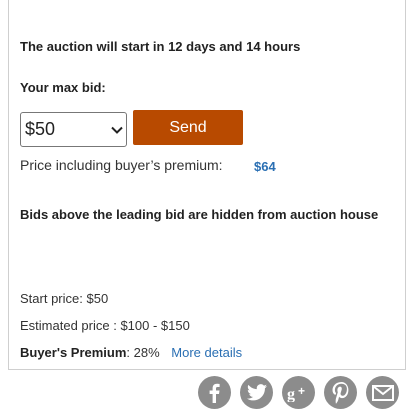 The width and height of the screenshot is (415, 409). I want to click on chevron-down-icon, so click(117, 129).